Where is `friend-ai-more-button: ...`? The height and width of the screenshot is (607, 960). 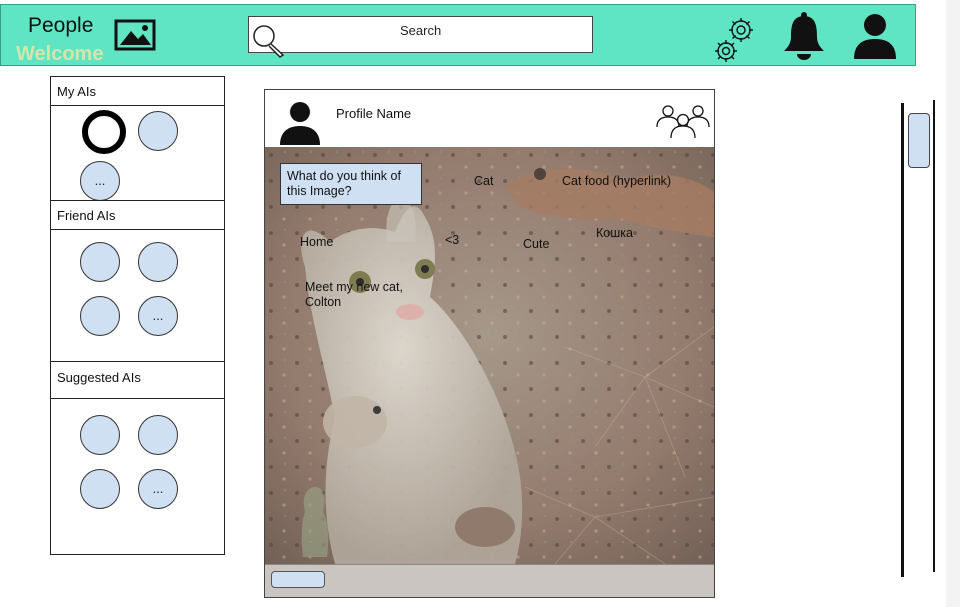
friend-ai-more-button: ... is located at coordinates (158, 316).